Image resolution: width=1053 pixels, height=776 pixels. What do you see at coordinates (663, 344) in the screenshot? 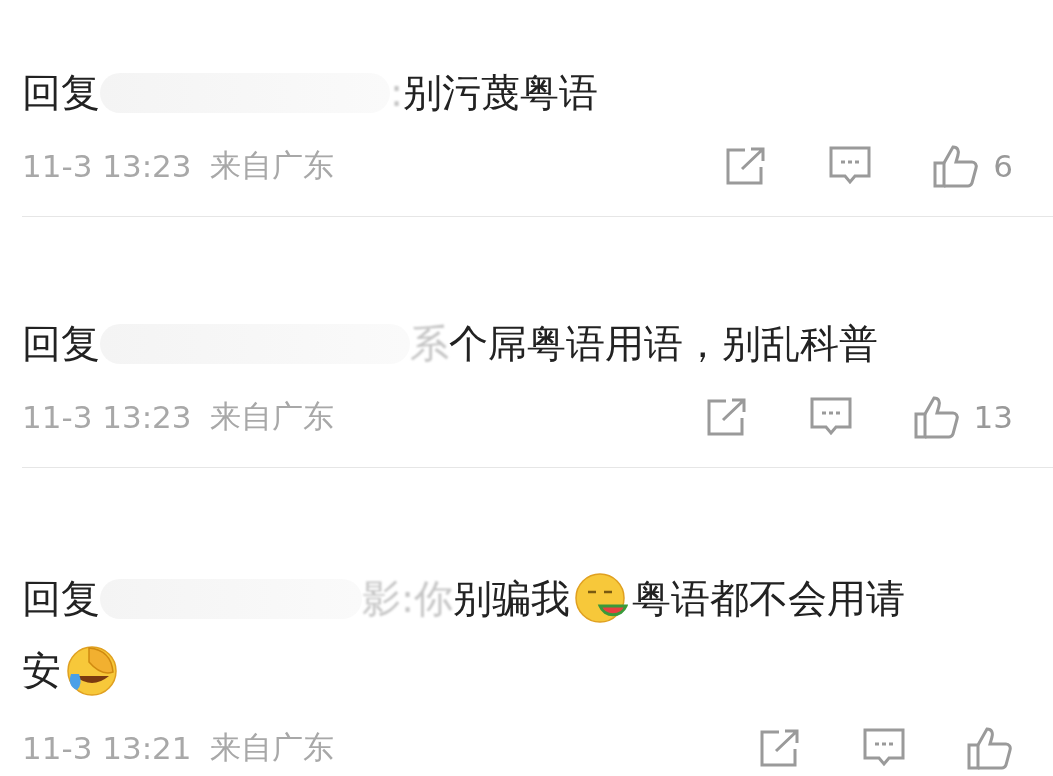
I see `comment-text: 个屌粤语用语，别乱科普` at bounding box center [663, 344].